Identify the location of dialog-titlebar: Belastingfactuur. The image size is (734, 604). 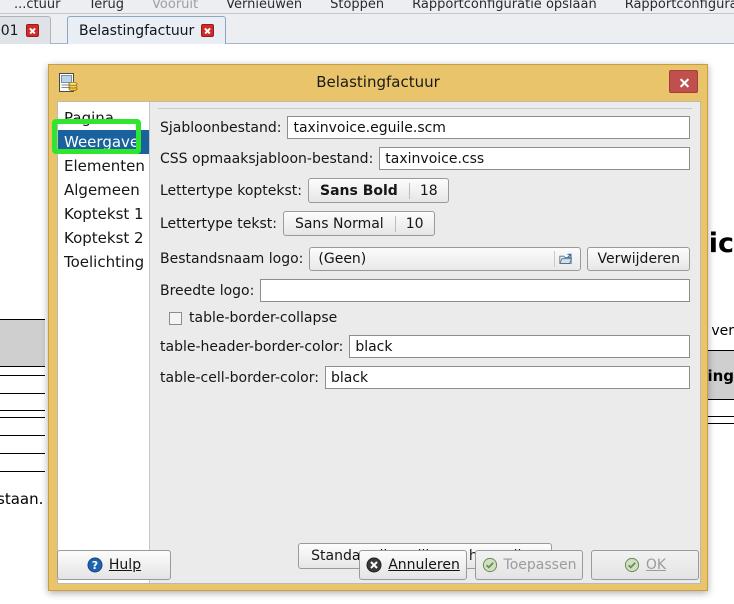
(378, 83).